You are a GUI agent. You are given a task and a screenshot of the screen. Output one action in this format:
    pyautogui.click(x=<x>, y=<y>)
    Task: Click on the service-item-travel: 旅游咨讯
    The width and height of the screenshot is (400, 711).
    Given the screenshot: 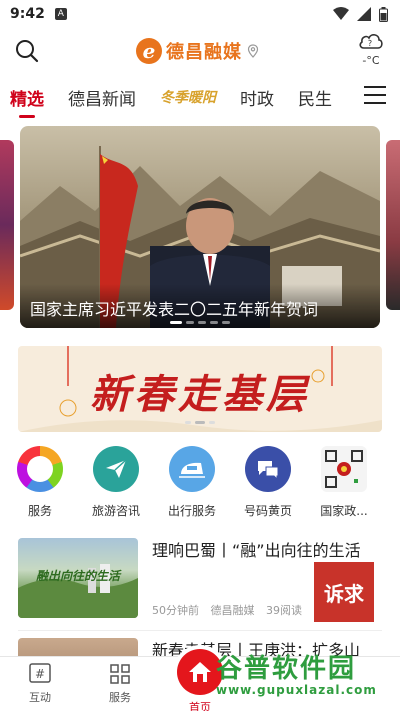 What is the action you would take?
    pyautogui.click(x=116, y=486)
    